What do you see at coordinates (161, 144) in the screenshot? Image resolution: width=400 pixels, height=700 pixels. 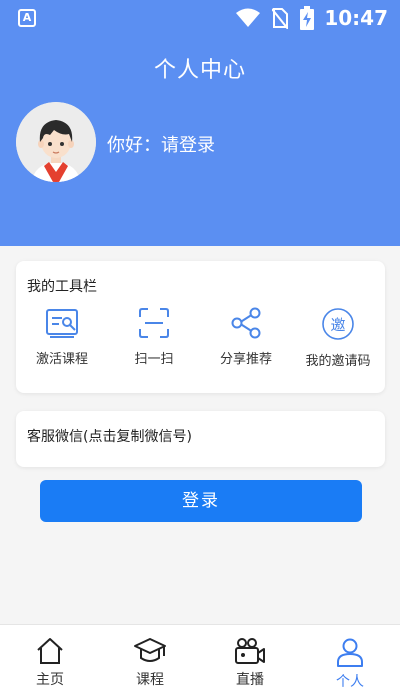 I see `login-prompt: 你好：请登录` at bounding box center [161, 144].